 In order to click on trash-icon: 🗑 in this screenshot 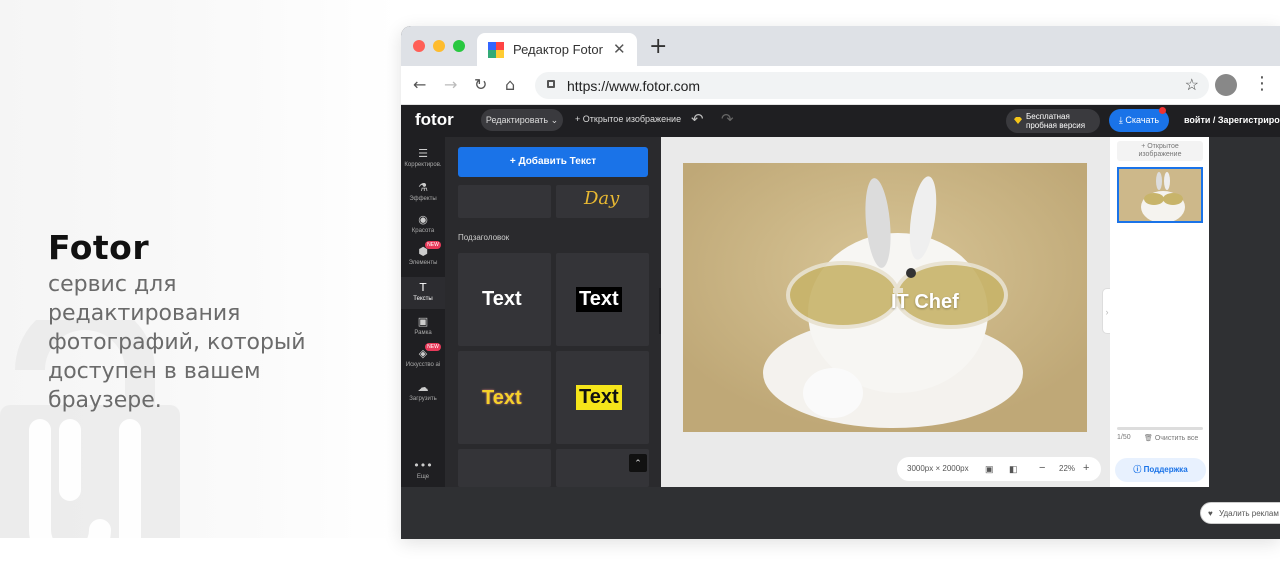, I will do `click(1148, 438)`.